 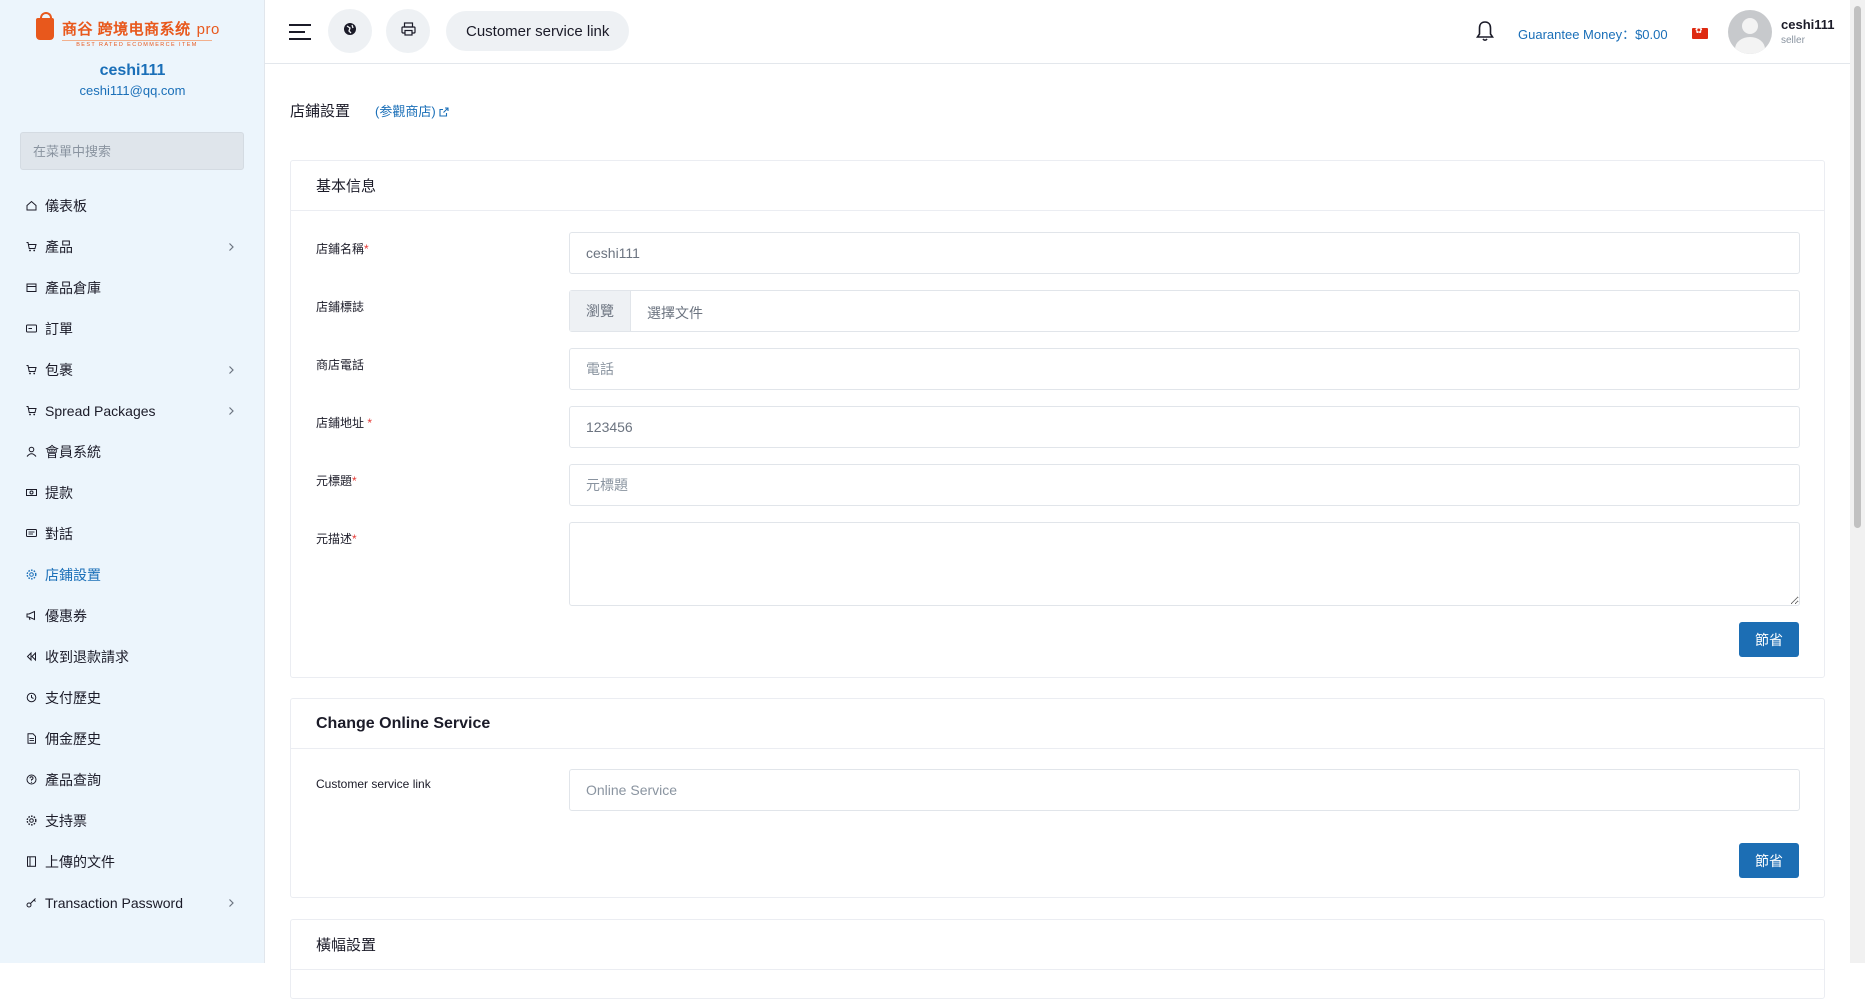 What do you see at coordinates (73, 779) in the screenshot?
I see `sidebar-item-label: 產品查詢` at bounding box center [73, 779].